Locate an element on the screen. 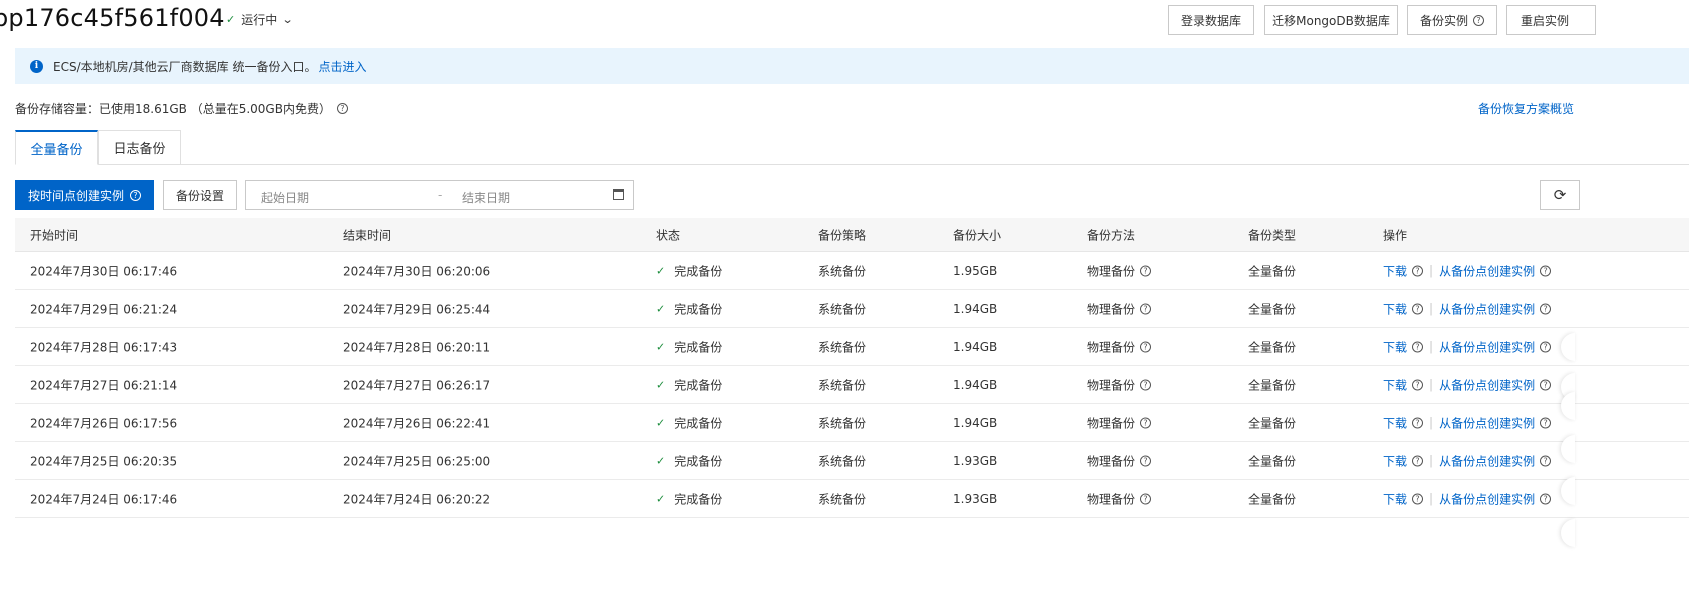  storage-usage: 备份存储容量：已使用18.61GB （总量在5.00GB内免费） ? is located at coordinates (181, 108).